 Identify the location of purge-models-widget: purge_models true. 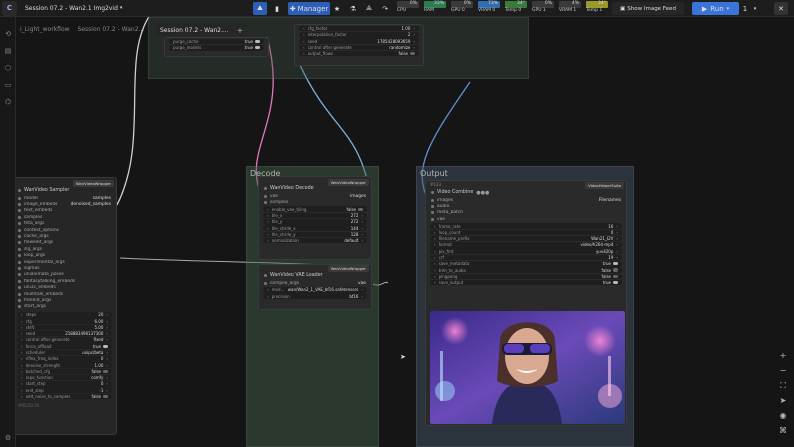
(216, 47).